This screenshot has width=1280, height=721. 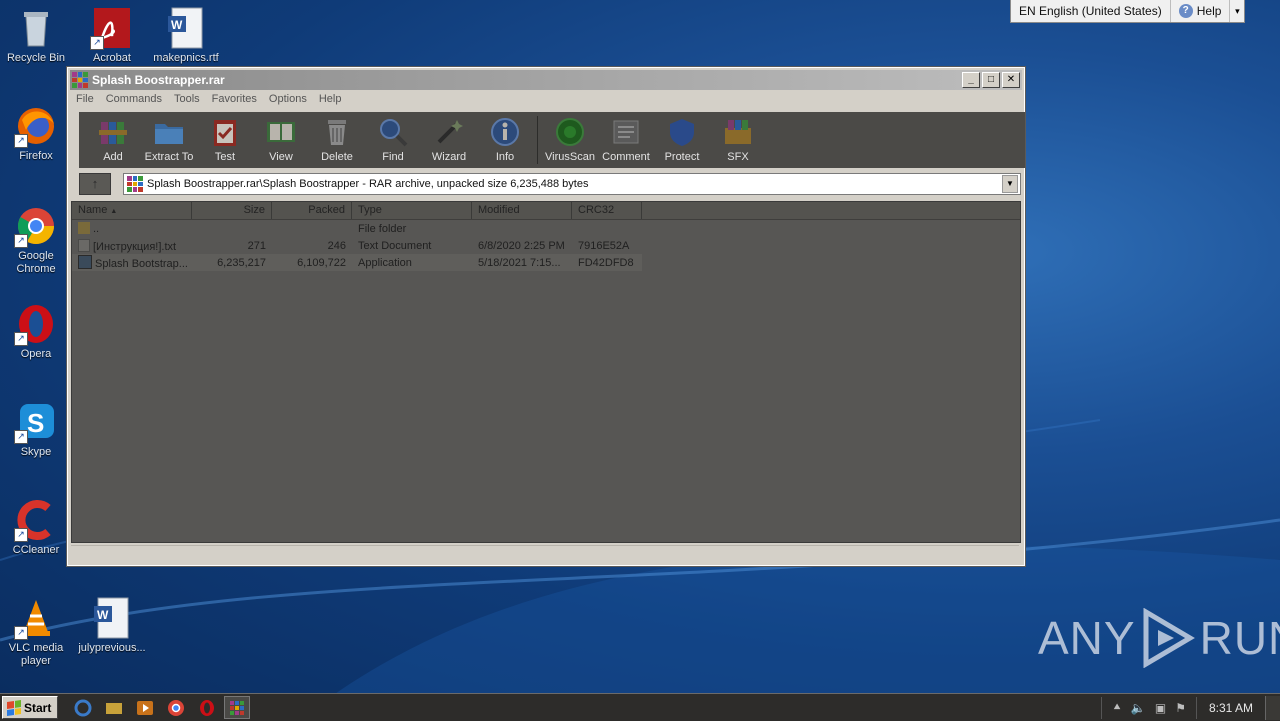 I want to click on opera-taskbar-icon, so click(x=207, y=708).